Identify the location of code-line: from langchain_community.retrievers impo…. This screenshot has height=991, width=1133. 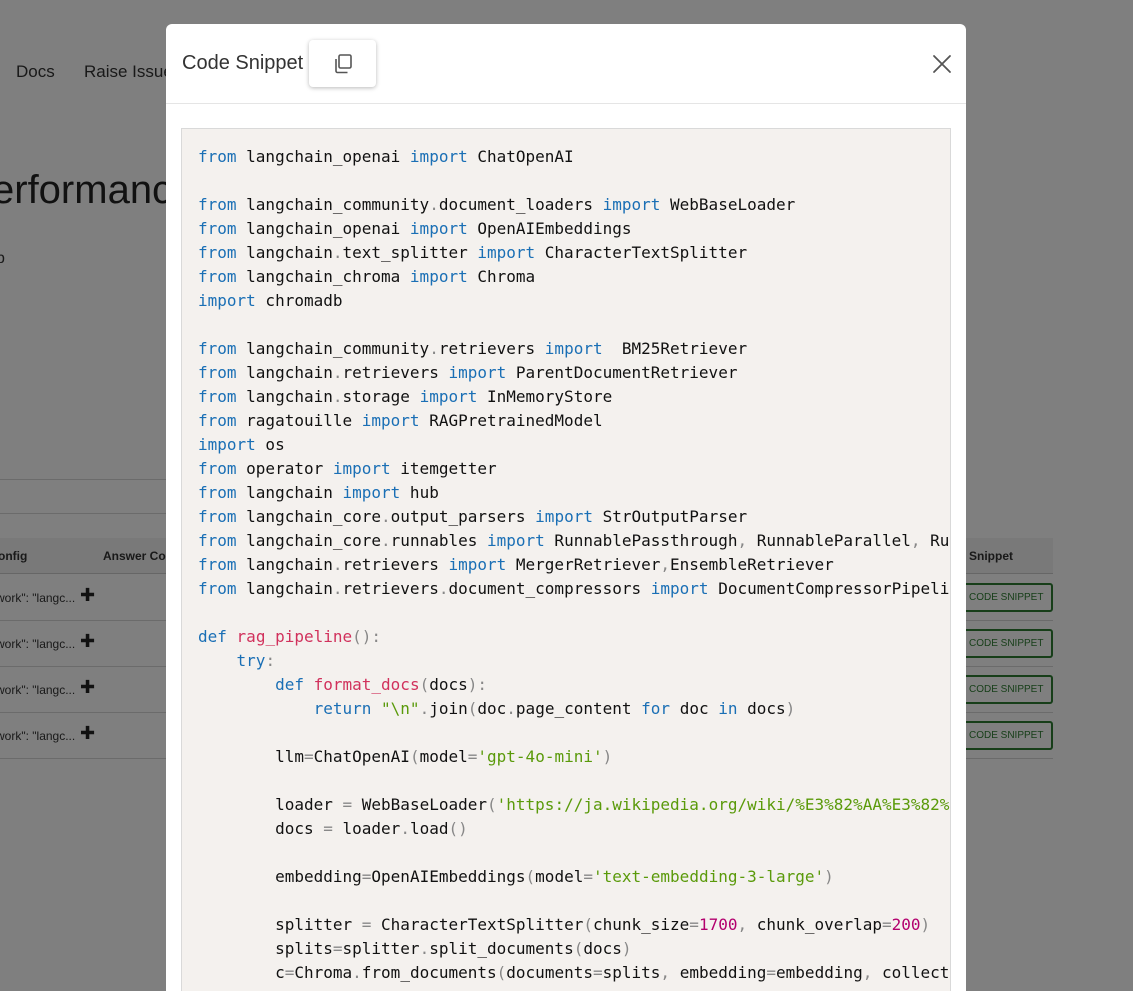
(473, 348).